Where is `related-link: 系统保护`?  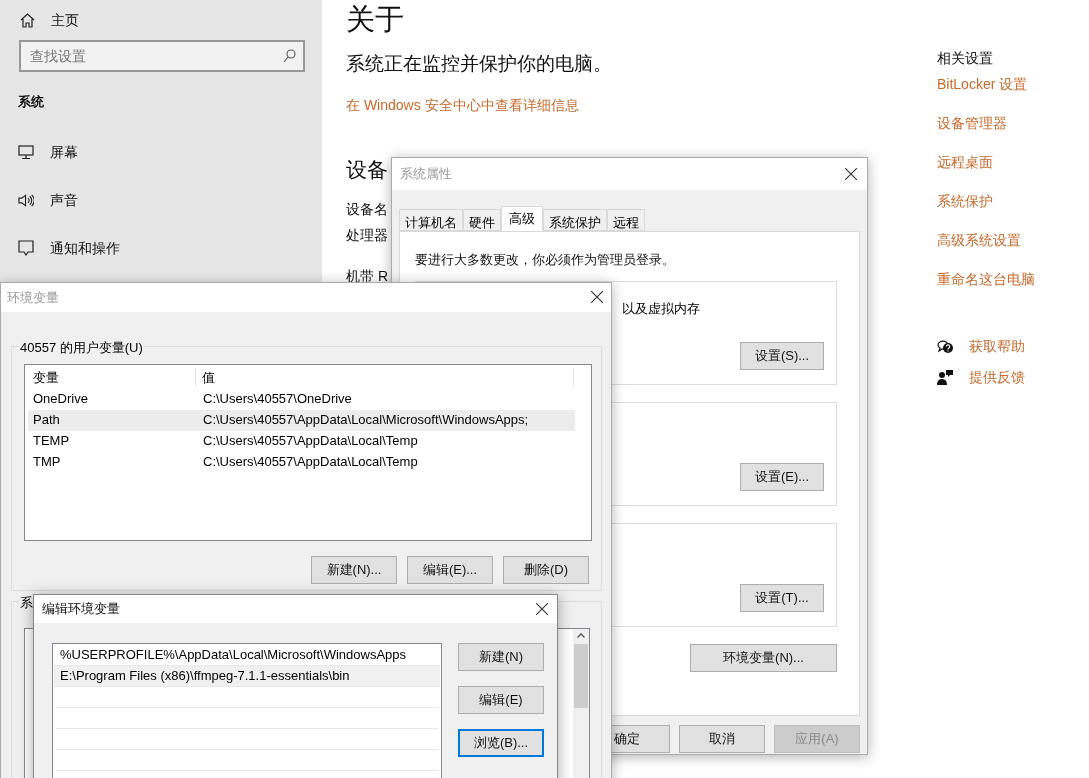
related-link: 系统保护 is located at coordinates (986, 201).